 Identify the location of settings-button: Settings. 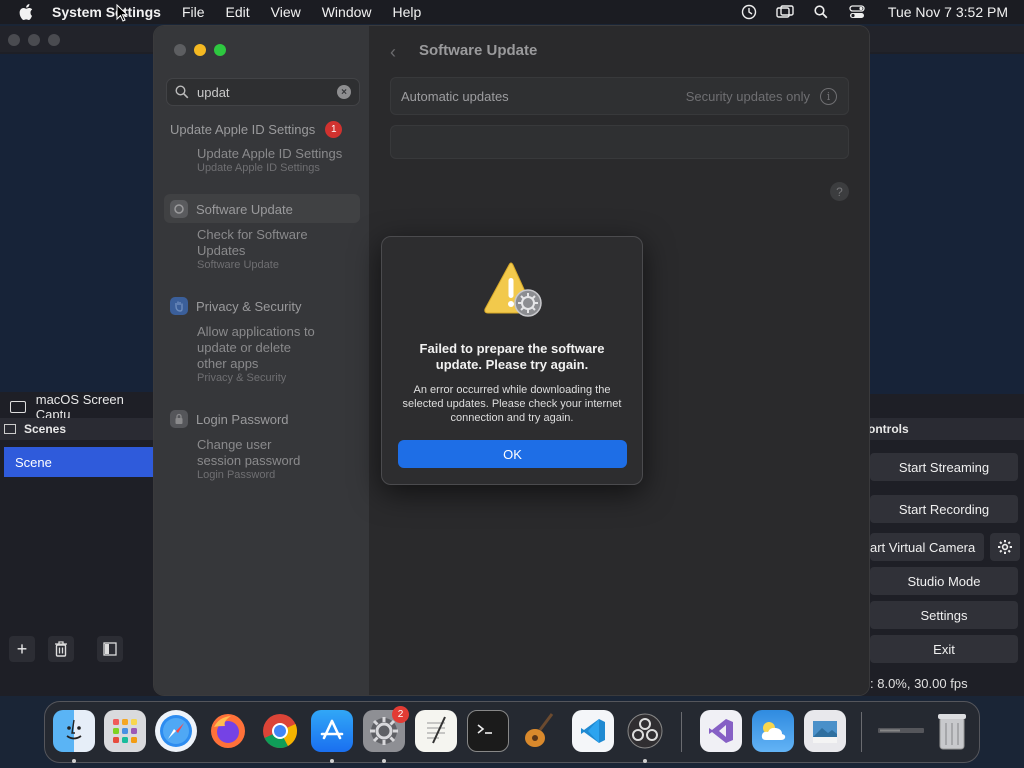
(944, 615).